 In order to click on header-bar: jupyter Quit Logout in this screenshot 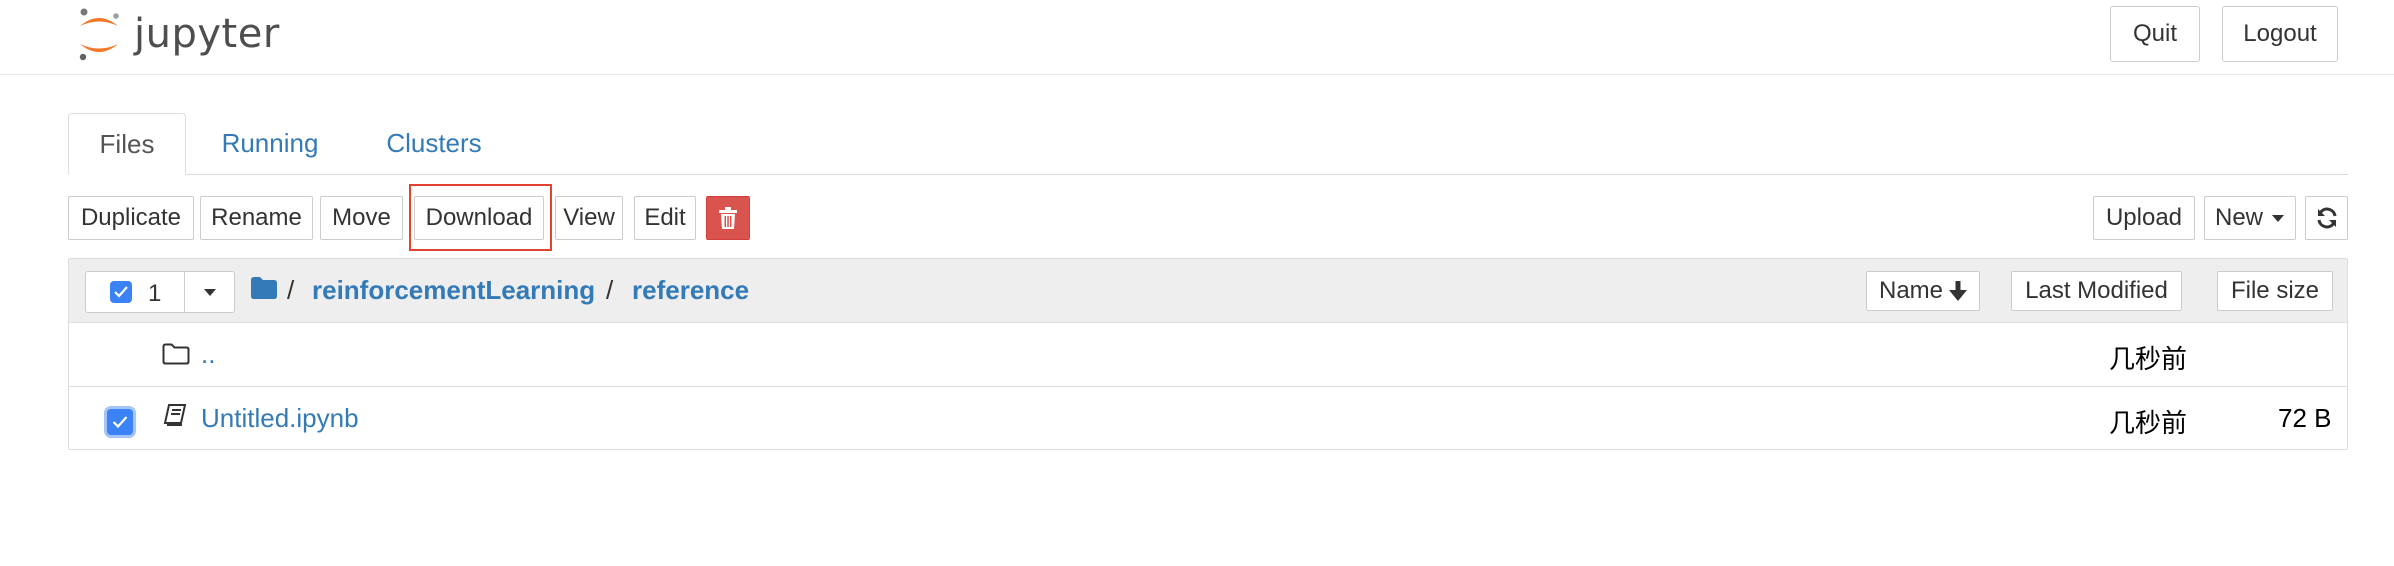, I will do `click(1197, 37)`.